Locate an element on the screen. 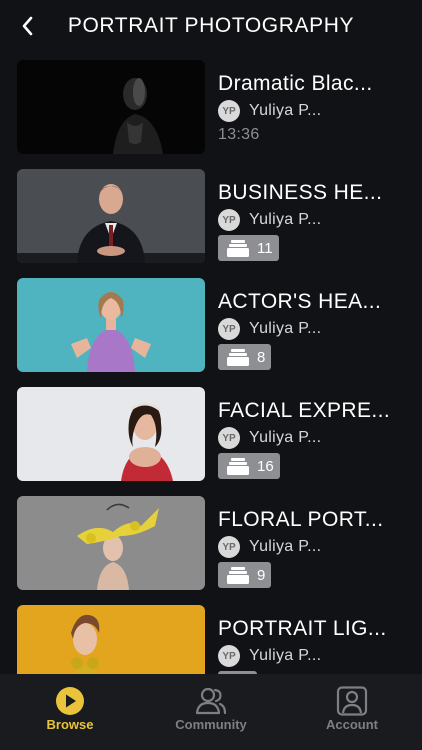  tab-bar: Browse Community Account is located at coordinates (211, 712).